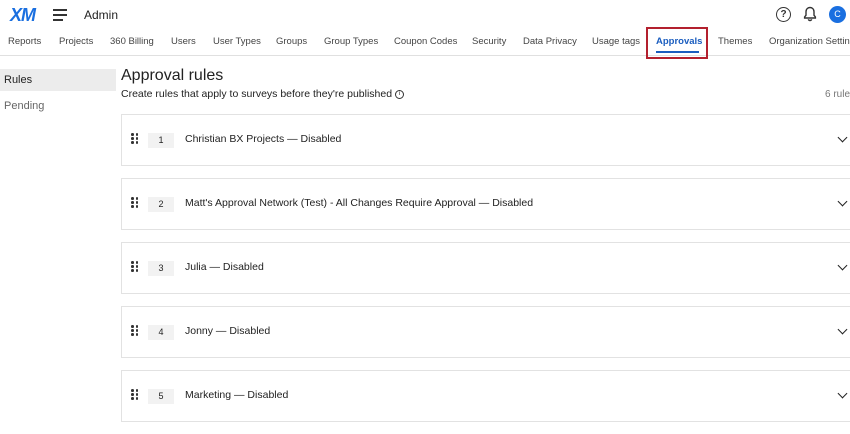  What do you see at coordinates (351, 41) in the screenshot?
I see `tab-group-types: Group Types` at bounding box center [351, 41].